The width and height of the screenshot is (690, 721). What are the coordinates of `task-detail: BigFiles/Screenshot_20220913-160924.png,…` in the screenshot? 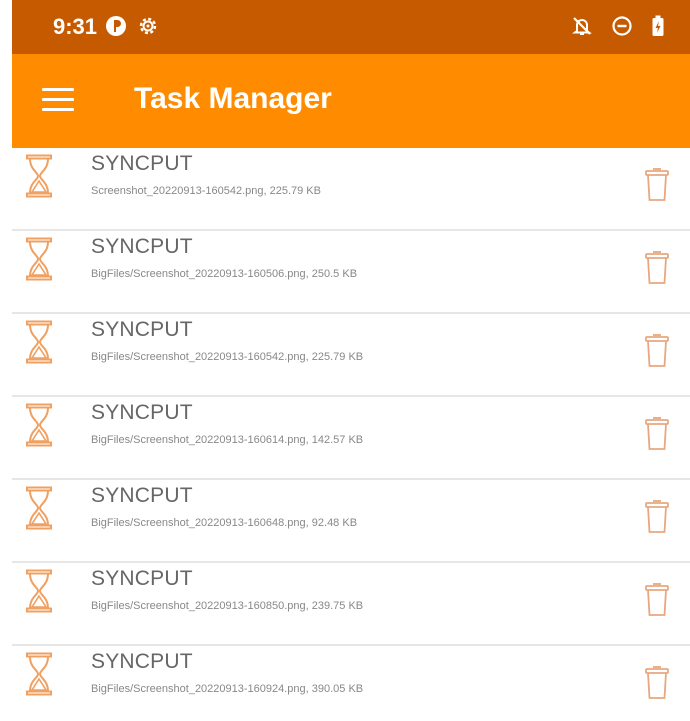 It's located at (227, 689).